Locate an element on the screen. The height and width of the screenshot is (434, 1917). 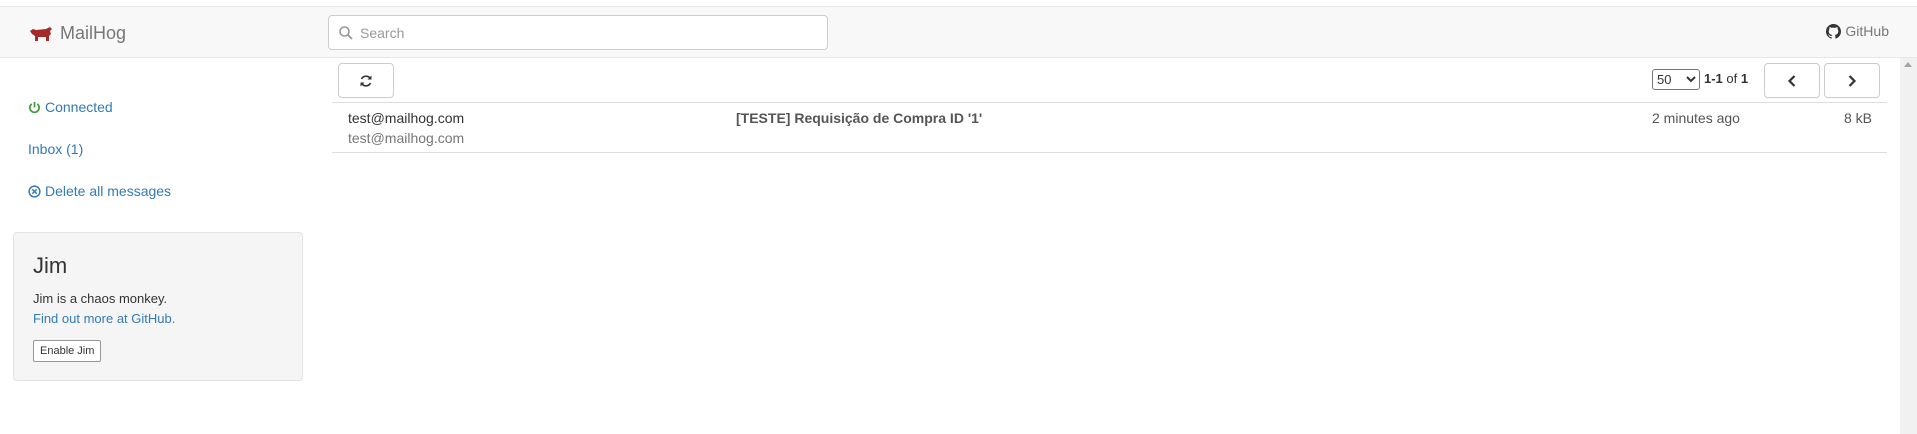
connected-label: Connected is located at coordinates (79, 107).